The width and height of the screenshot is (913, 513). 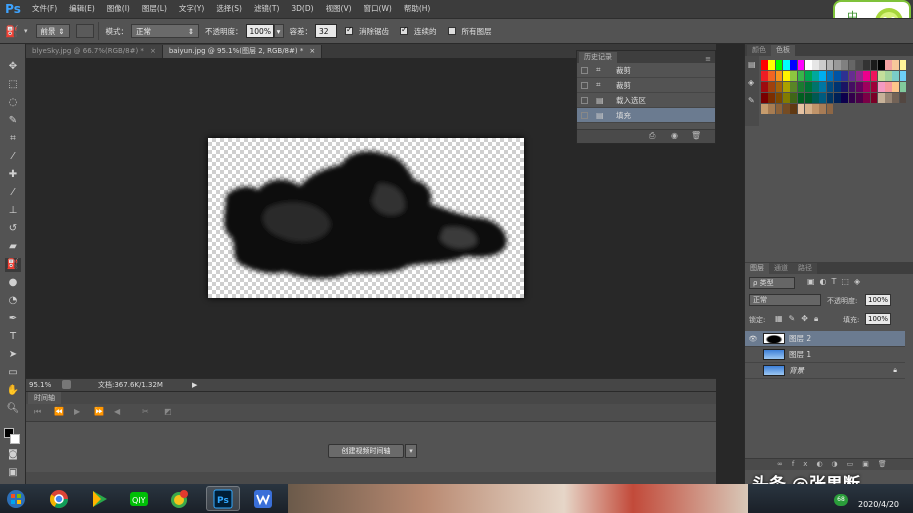 I want to click on create-video-timeline-button: 创建视频时间轴, so click(x=366, y=451).